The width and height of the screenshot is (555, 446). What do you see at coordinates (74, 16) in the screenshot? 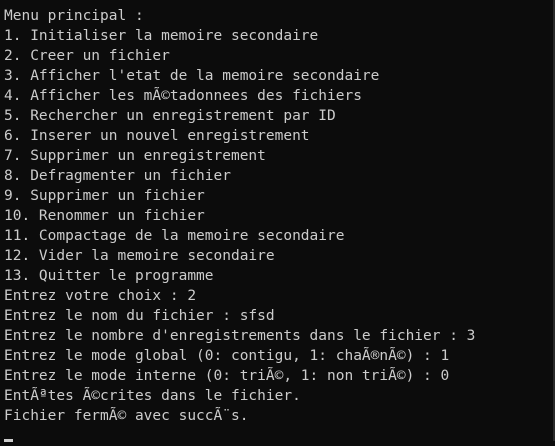
I see `menu-title: Menu principal :` at bounding box center [74, 16].